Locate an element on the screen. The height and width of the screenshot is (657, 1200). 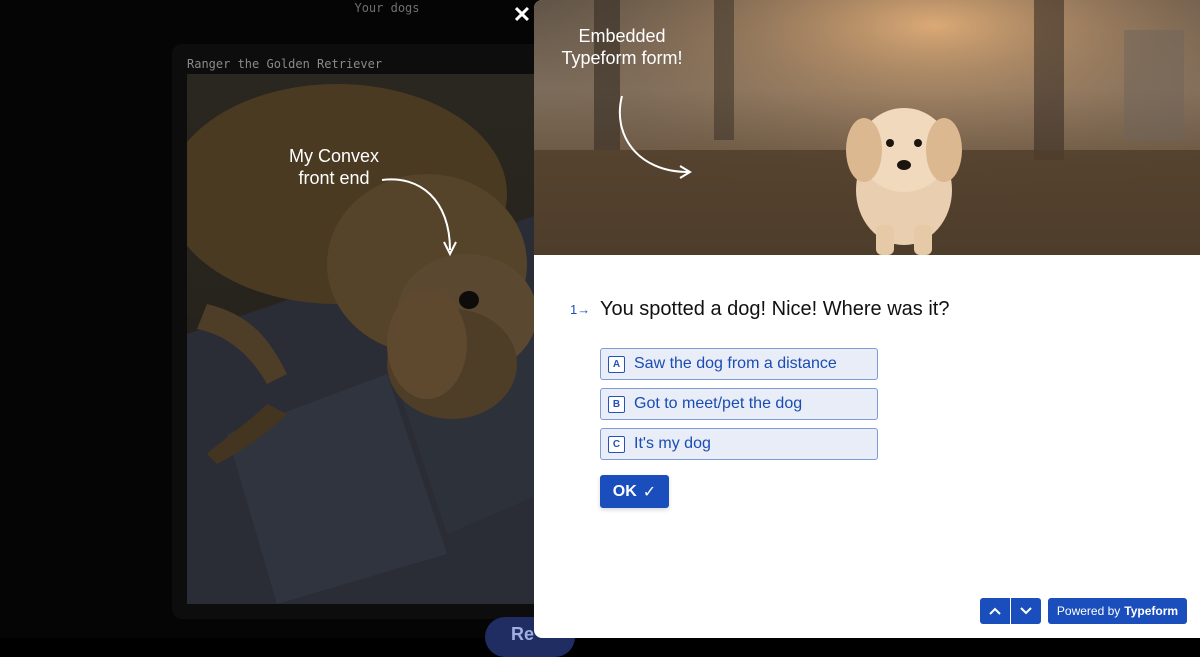
chevron-up-icon is located at coordinates (995, 611).